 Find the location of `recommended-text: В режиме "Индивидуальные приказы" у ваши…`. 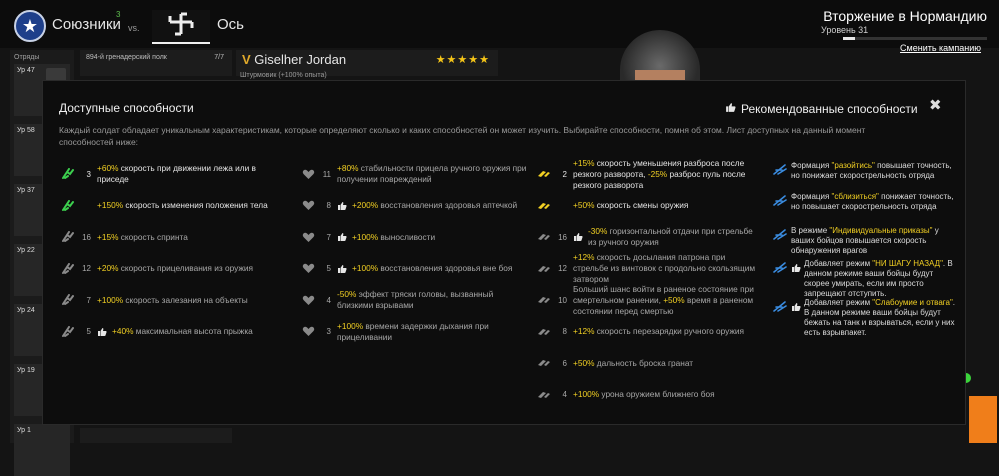

recommended-text: В режиме "Индивидуальные приказы" у ваши… is located at coordinates (865, 240).